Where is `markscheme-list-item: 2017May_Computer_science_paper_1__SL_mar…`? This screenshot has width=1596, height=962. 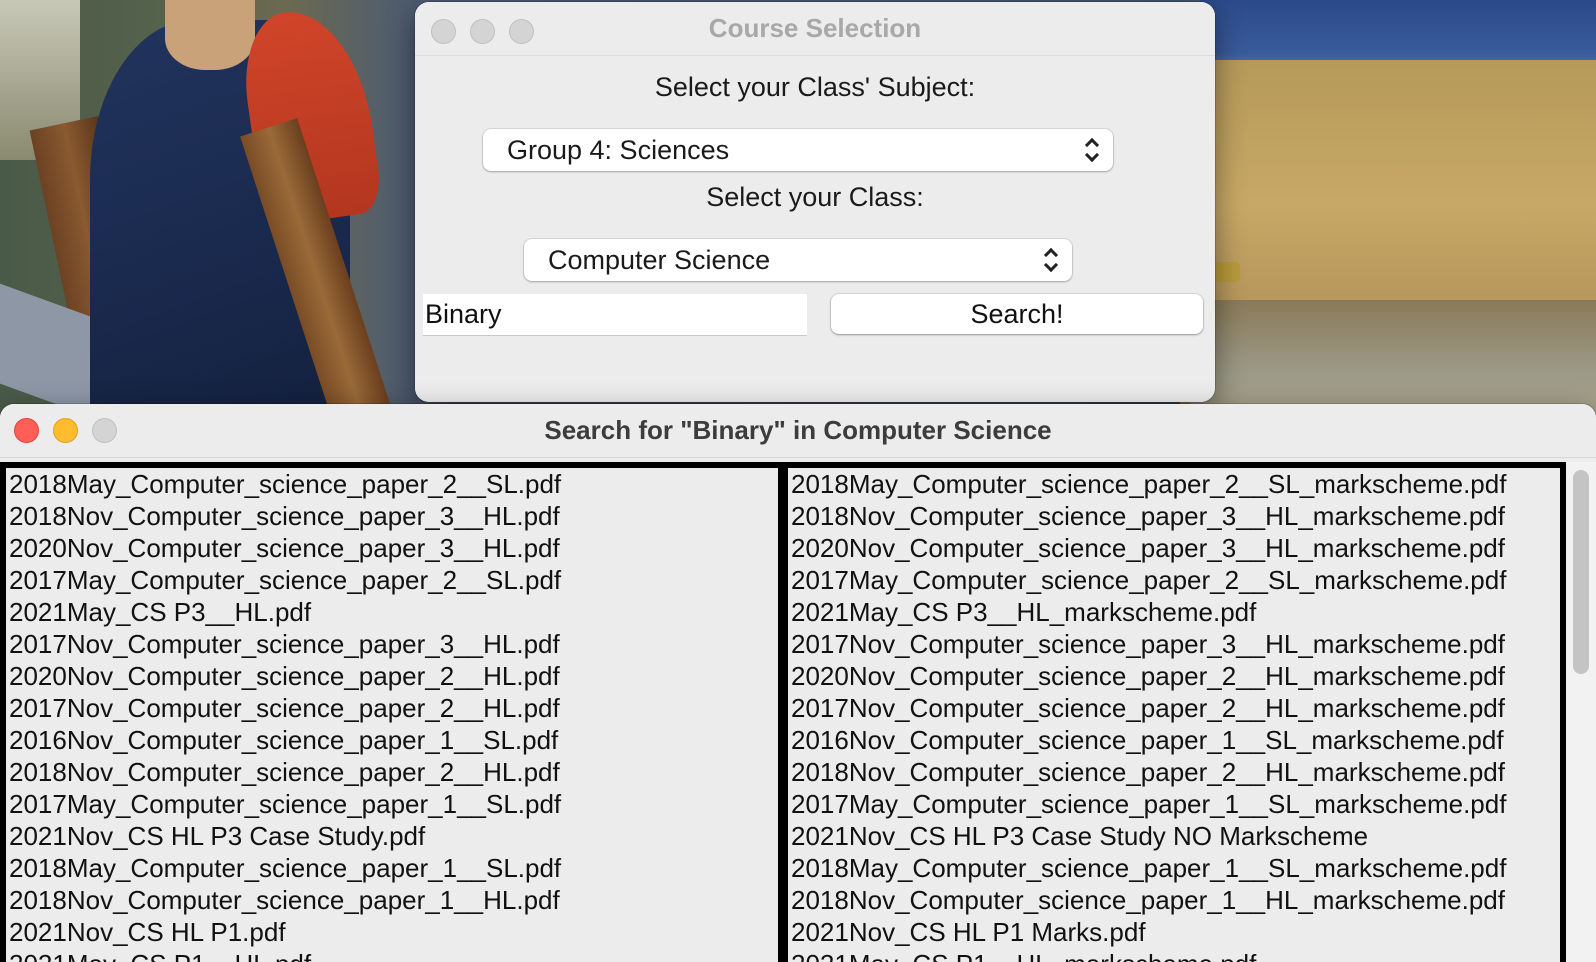 markscheme-list-item: 2017May_Computer_science_paper_1__SL_mar… is located at coordinates (1174, 804).